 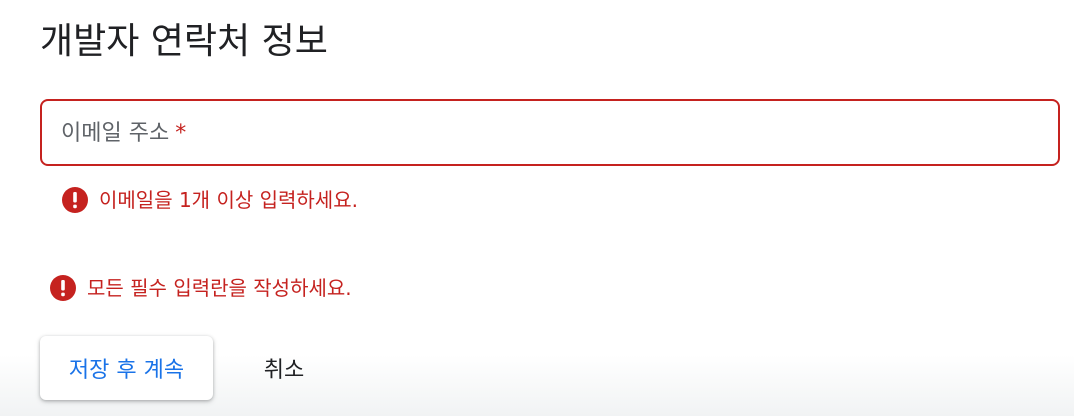 What do you see at coordinates (126, 368) in the screenshot?
I see `save-and-continue-button: 저장 후 계속` at bounding box center [126, 368].